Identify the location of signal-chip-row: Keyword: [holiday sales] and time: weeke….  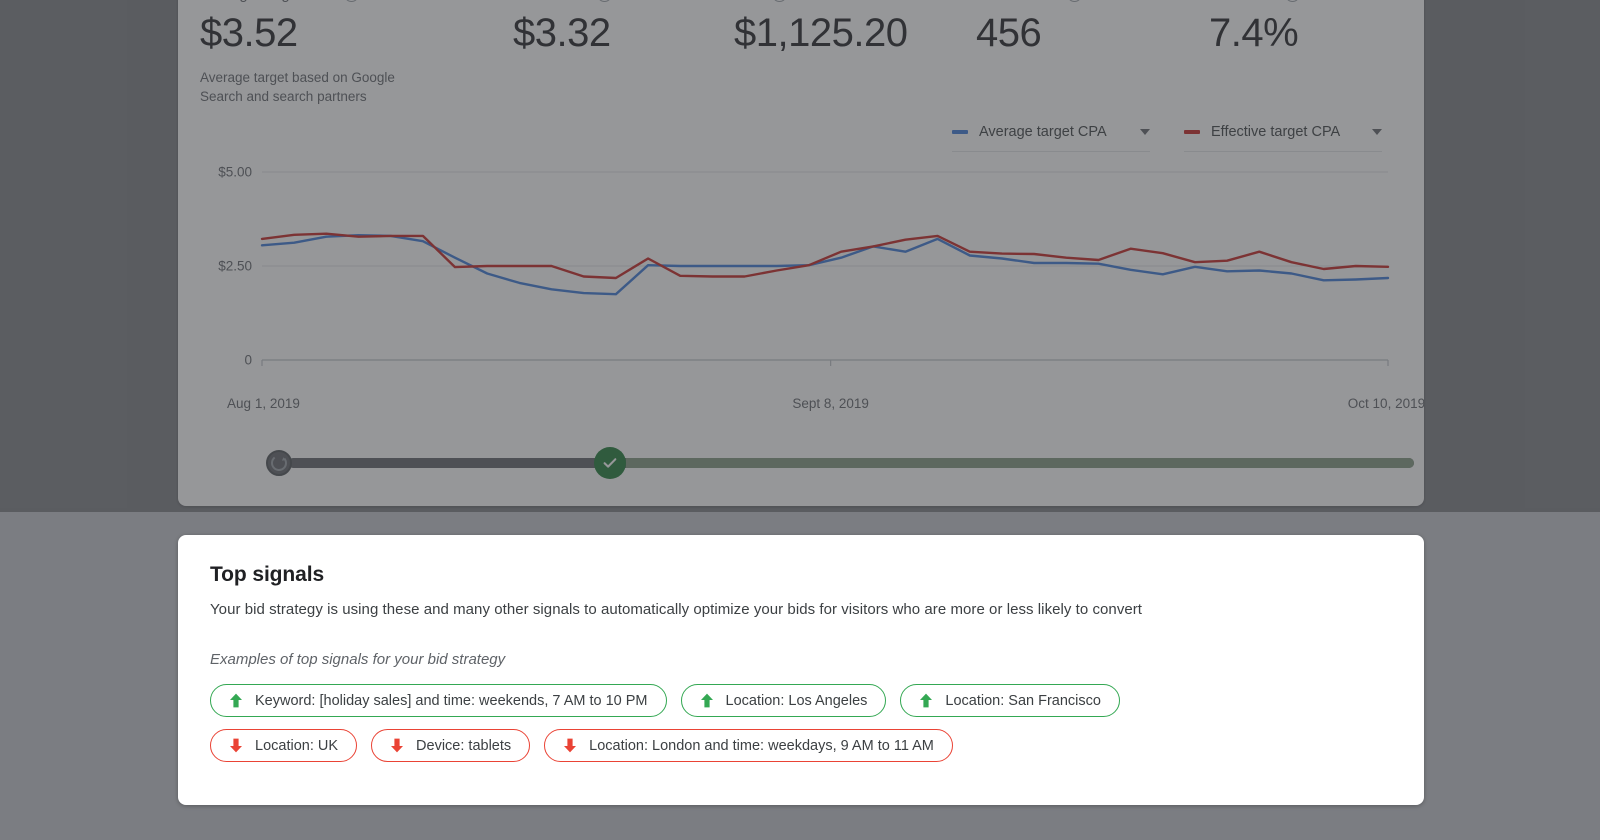
(801, 700).